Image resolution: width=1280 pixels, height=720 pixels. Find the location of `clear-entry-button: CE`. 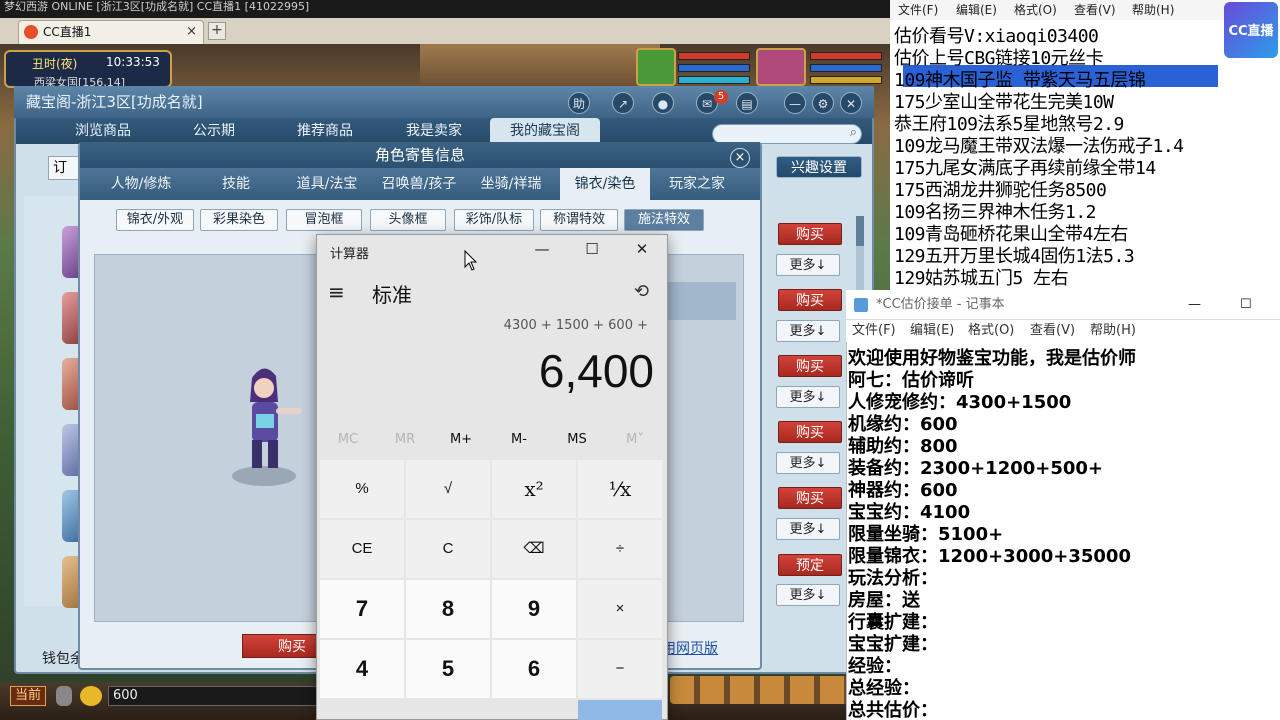

clear-entry-button: CE is located at coordinates (362, 549).